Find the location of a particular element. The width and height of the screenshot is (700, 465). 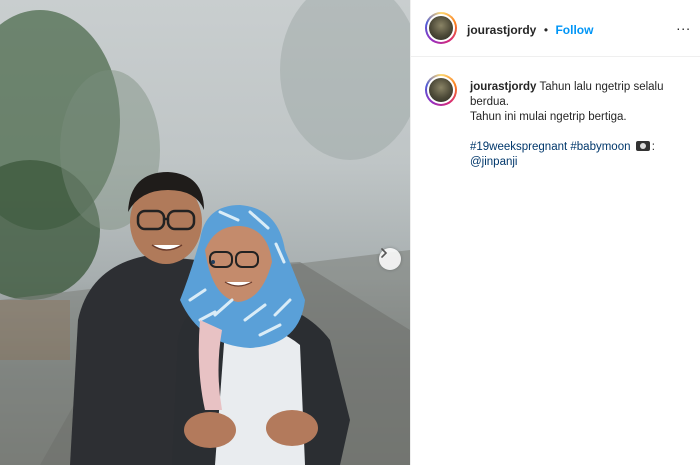

caption-tags-line: #19weekspregnant #babymoon : is located at coordinates (582, 147).